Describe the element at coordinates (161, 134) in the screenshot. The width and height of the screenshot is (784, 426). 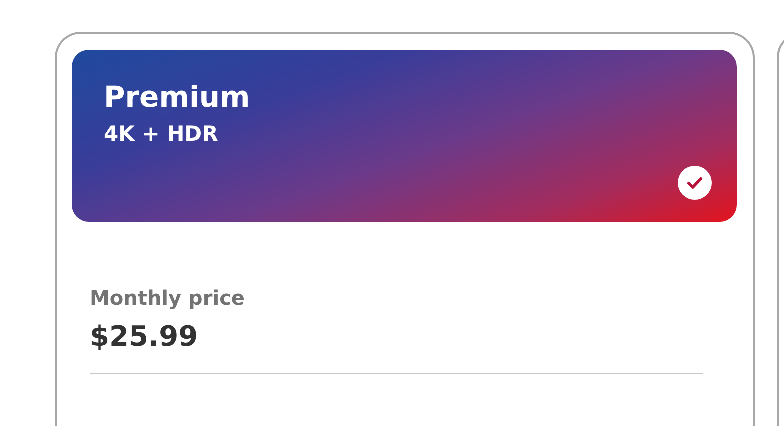
I see `plan-quality: 4K + HDR` at that location.